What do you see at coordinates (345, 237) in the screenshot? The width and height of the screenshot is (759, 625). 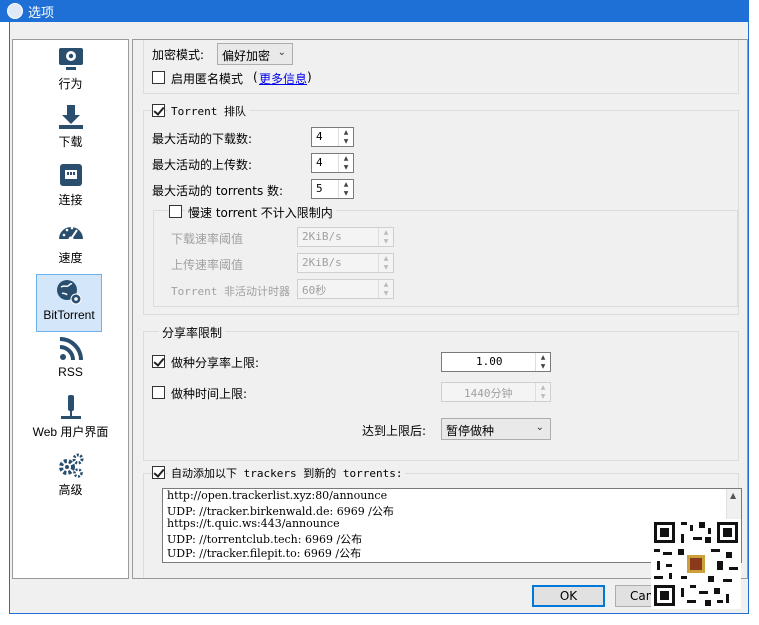 I see `dl-threshold-stepper: 2KiB/s ▲ ▼` at bounding box center [345, 237].